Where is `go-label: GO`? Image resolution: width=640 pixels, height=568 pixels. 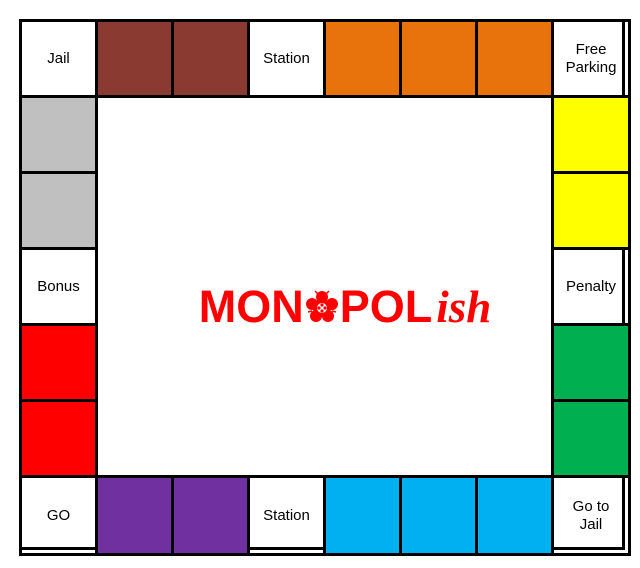 go-label: GO is located at coordinates (58, 515).